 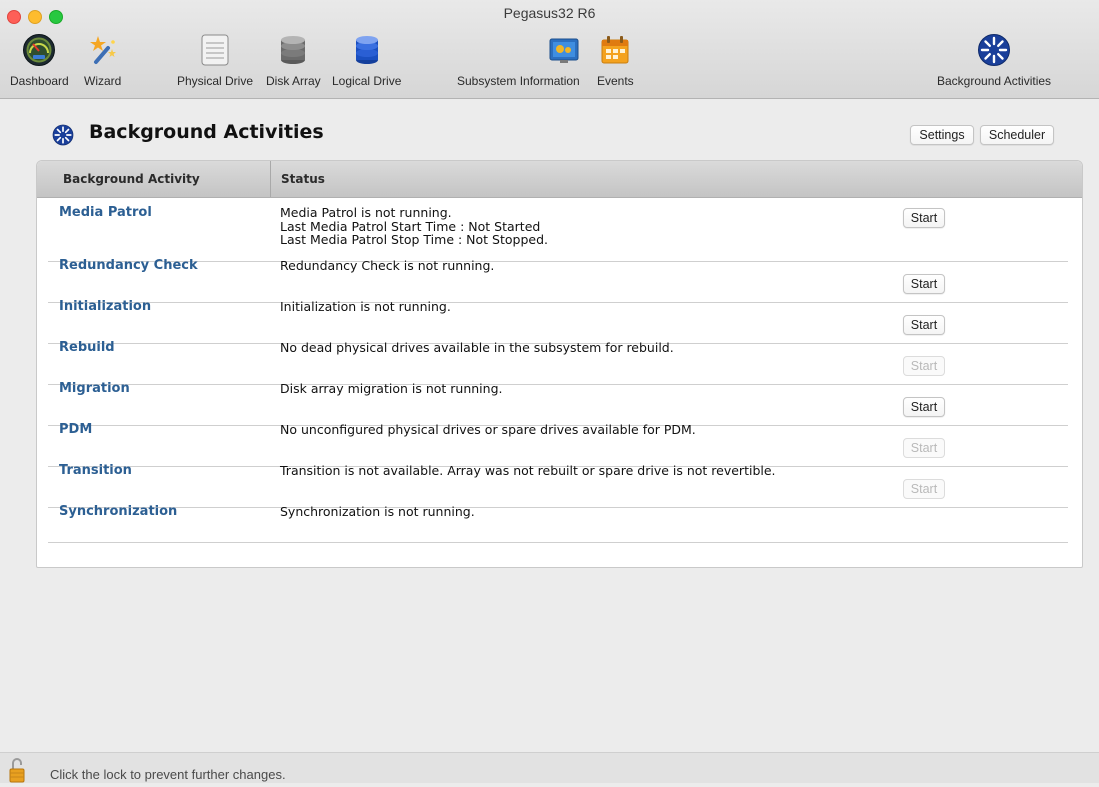 I want to click on toolbar-label: Events, so click(x=615, y=81).